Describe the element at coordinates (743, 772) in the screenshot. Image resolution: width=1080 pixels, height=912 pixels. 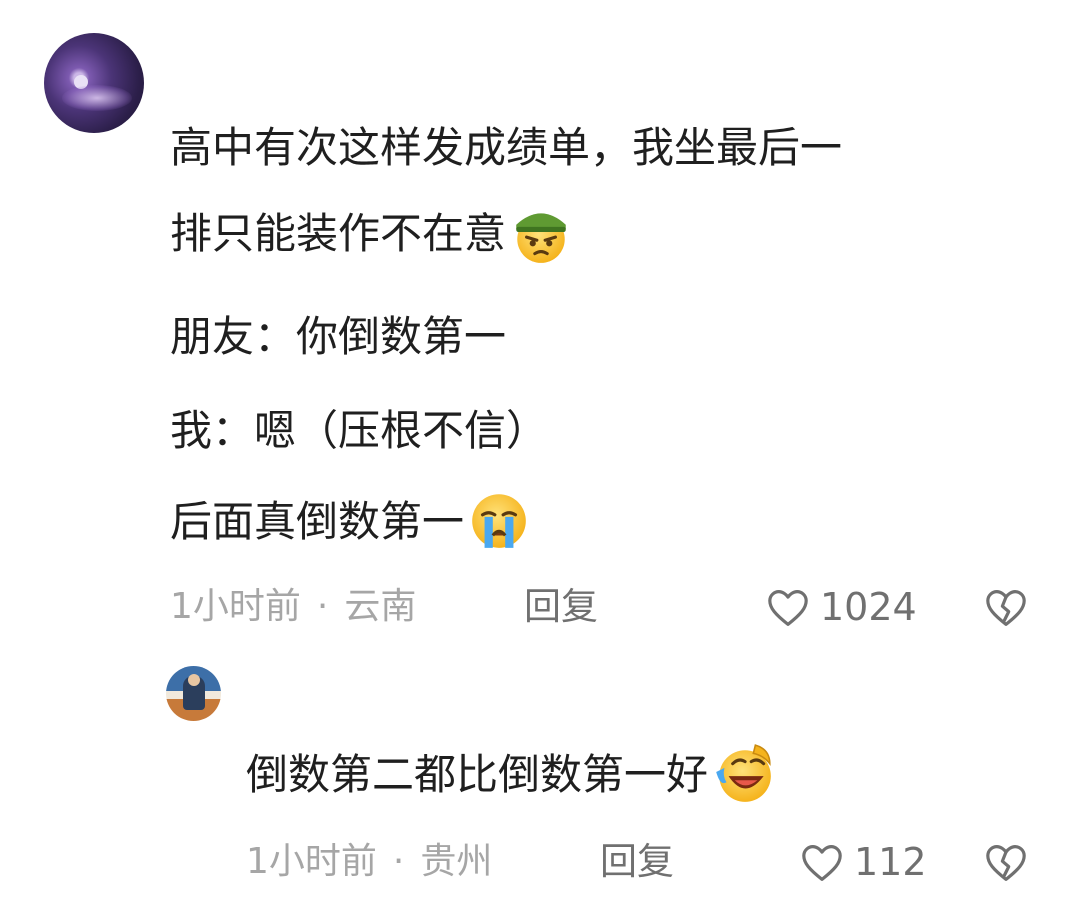
I see `laughing-crying-emoji-icon` at that location.